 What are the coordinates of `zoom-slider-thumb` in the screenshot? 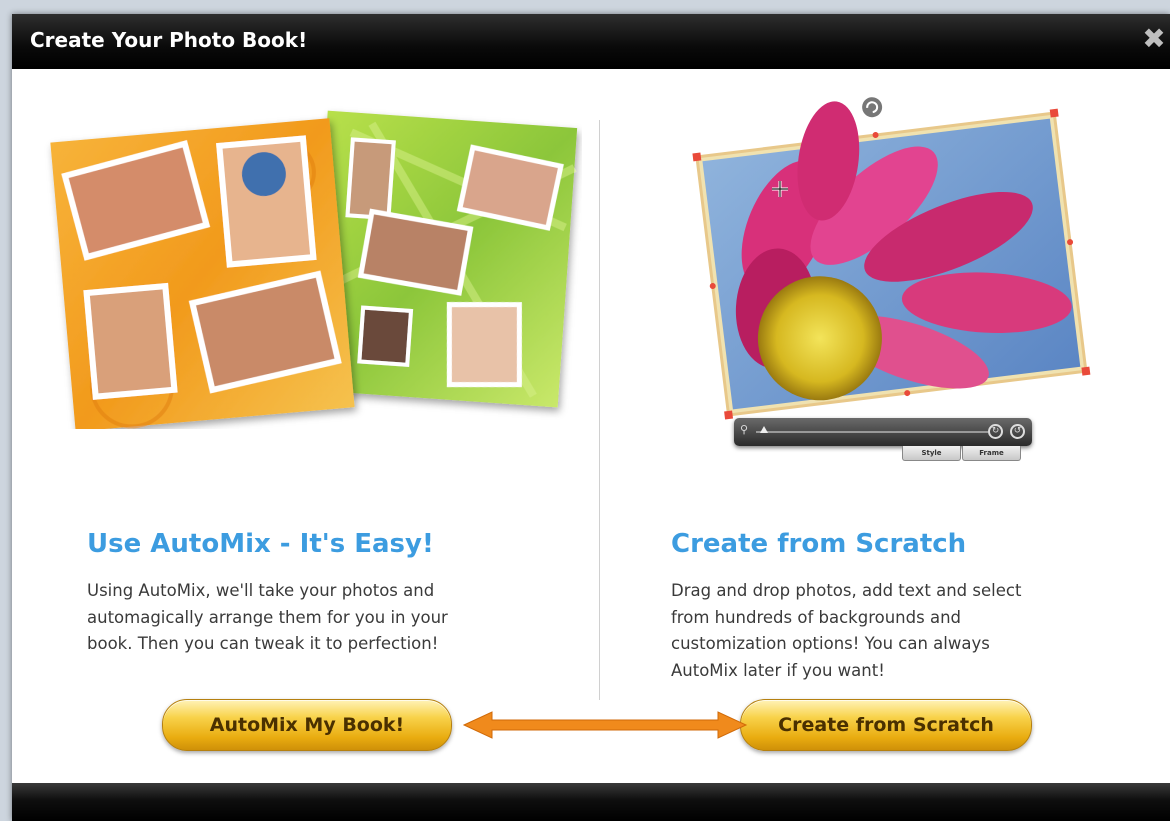 It's located at (764, 429).